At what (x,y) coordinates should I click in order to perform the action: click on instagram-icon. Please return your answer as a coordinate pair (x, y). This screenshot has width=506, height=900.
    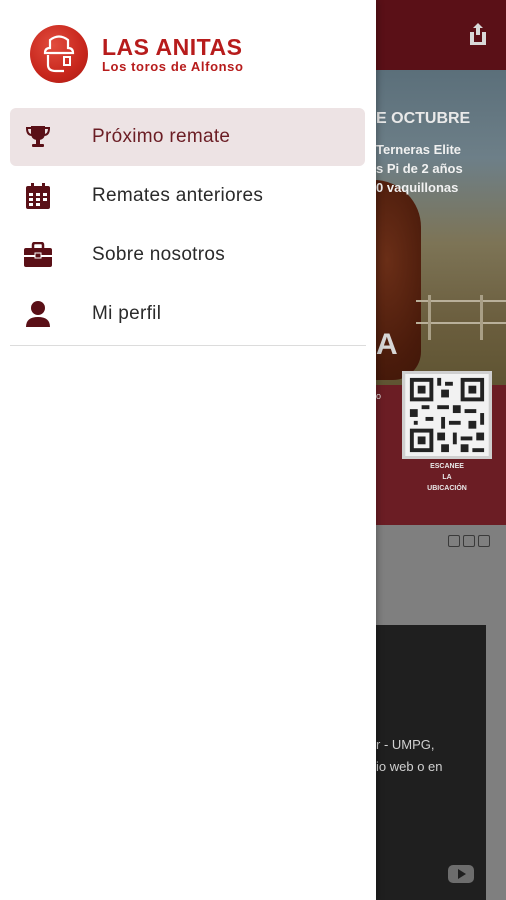
    Looking at the image, I should click on (484, 541).